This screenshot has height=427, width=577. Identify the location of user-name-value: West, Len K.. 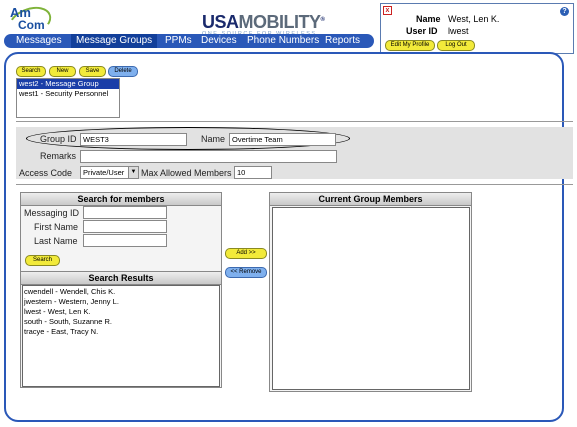
(474, 19).